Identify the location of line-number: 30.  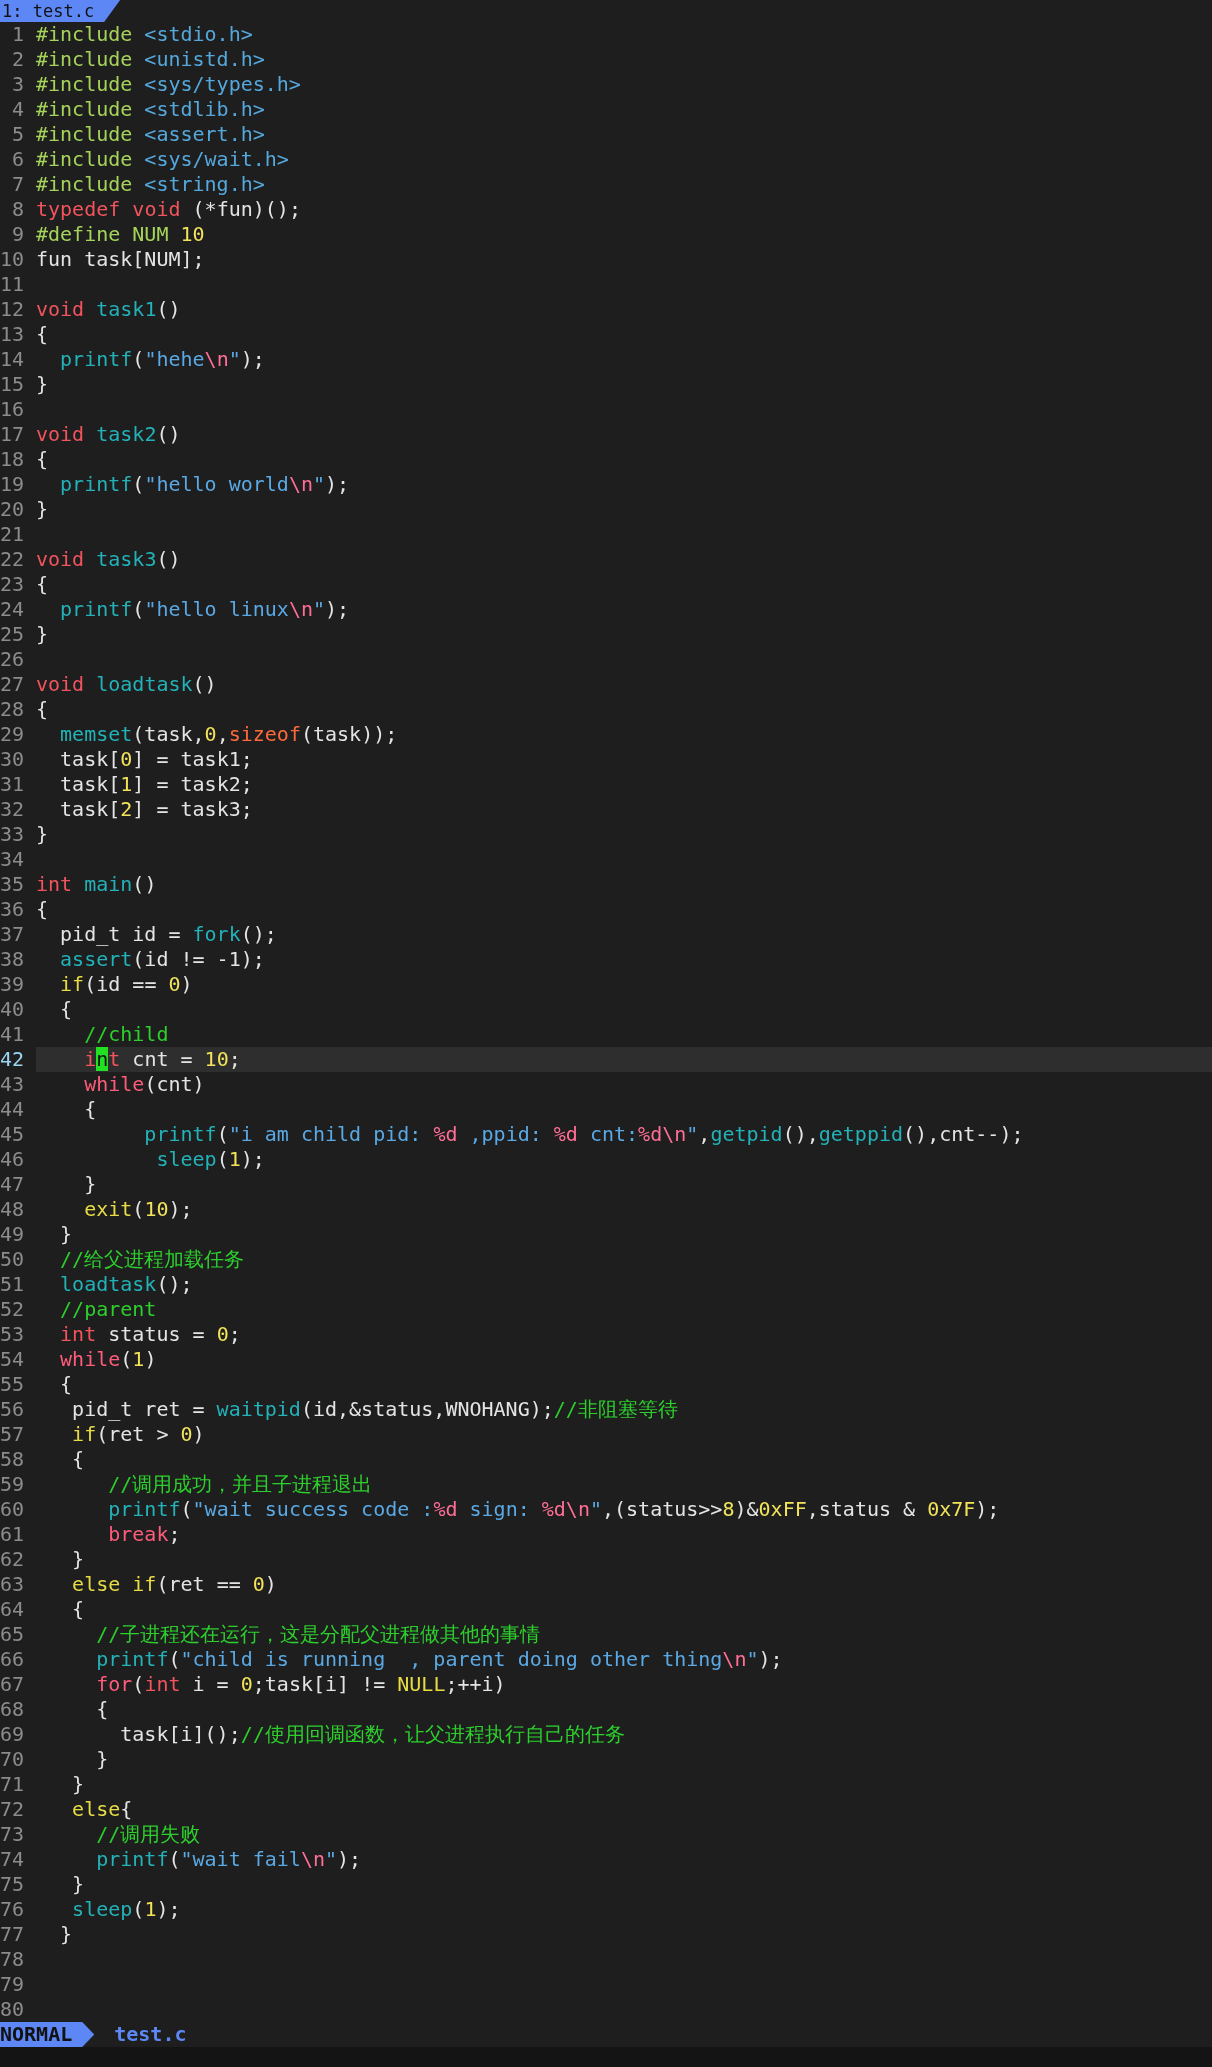
(13, 759).